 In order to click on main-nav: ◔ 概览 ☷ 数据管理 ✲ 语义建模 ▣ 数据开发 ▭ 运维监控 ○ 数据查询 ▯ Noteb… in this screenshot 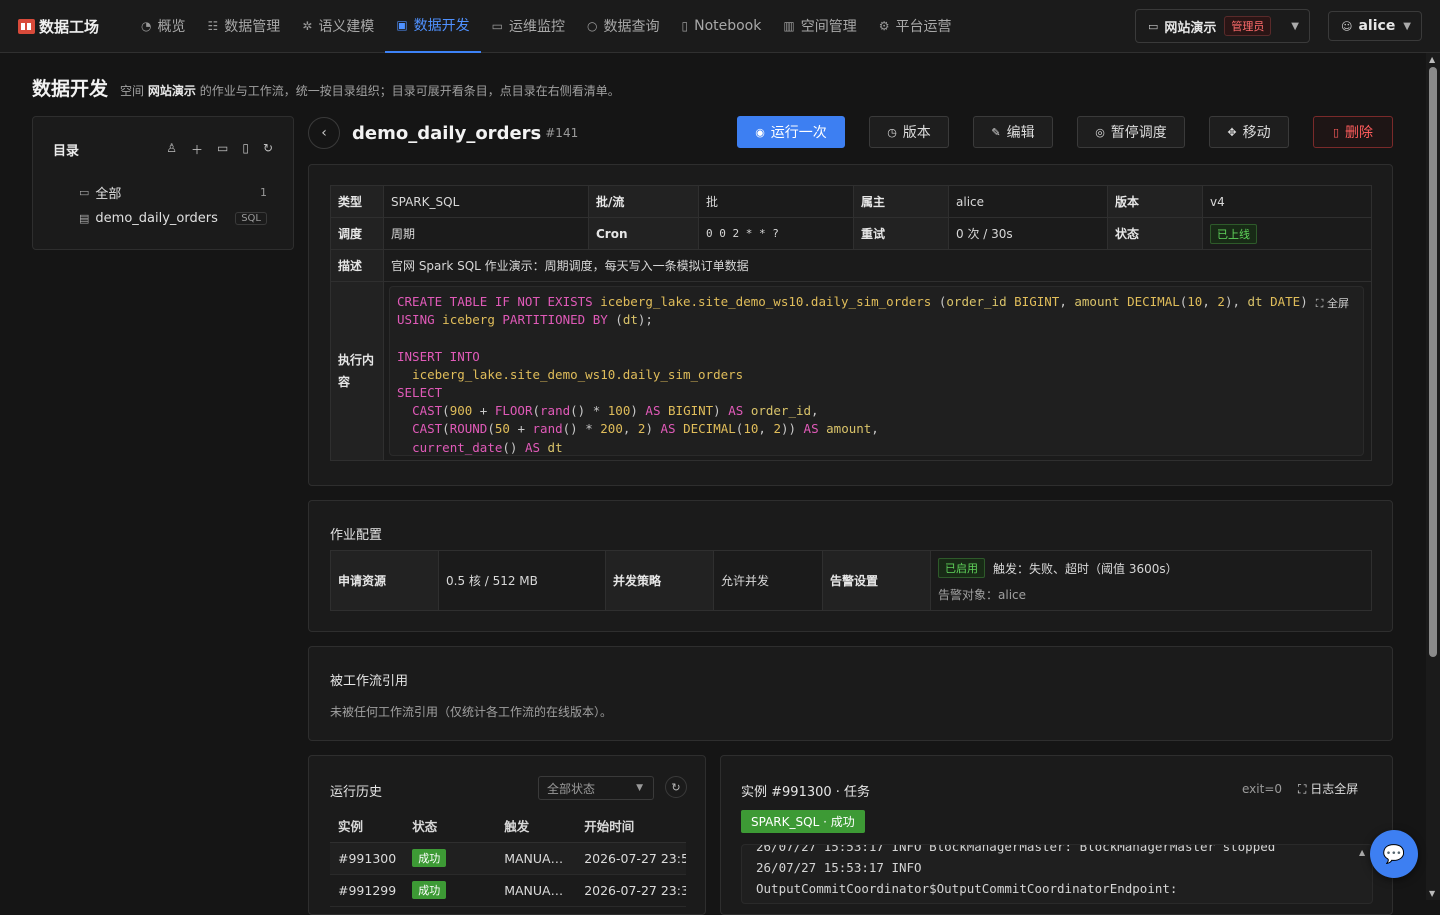, I will do `click(546, 26)`.